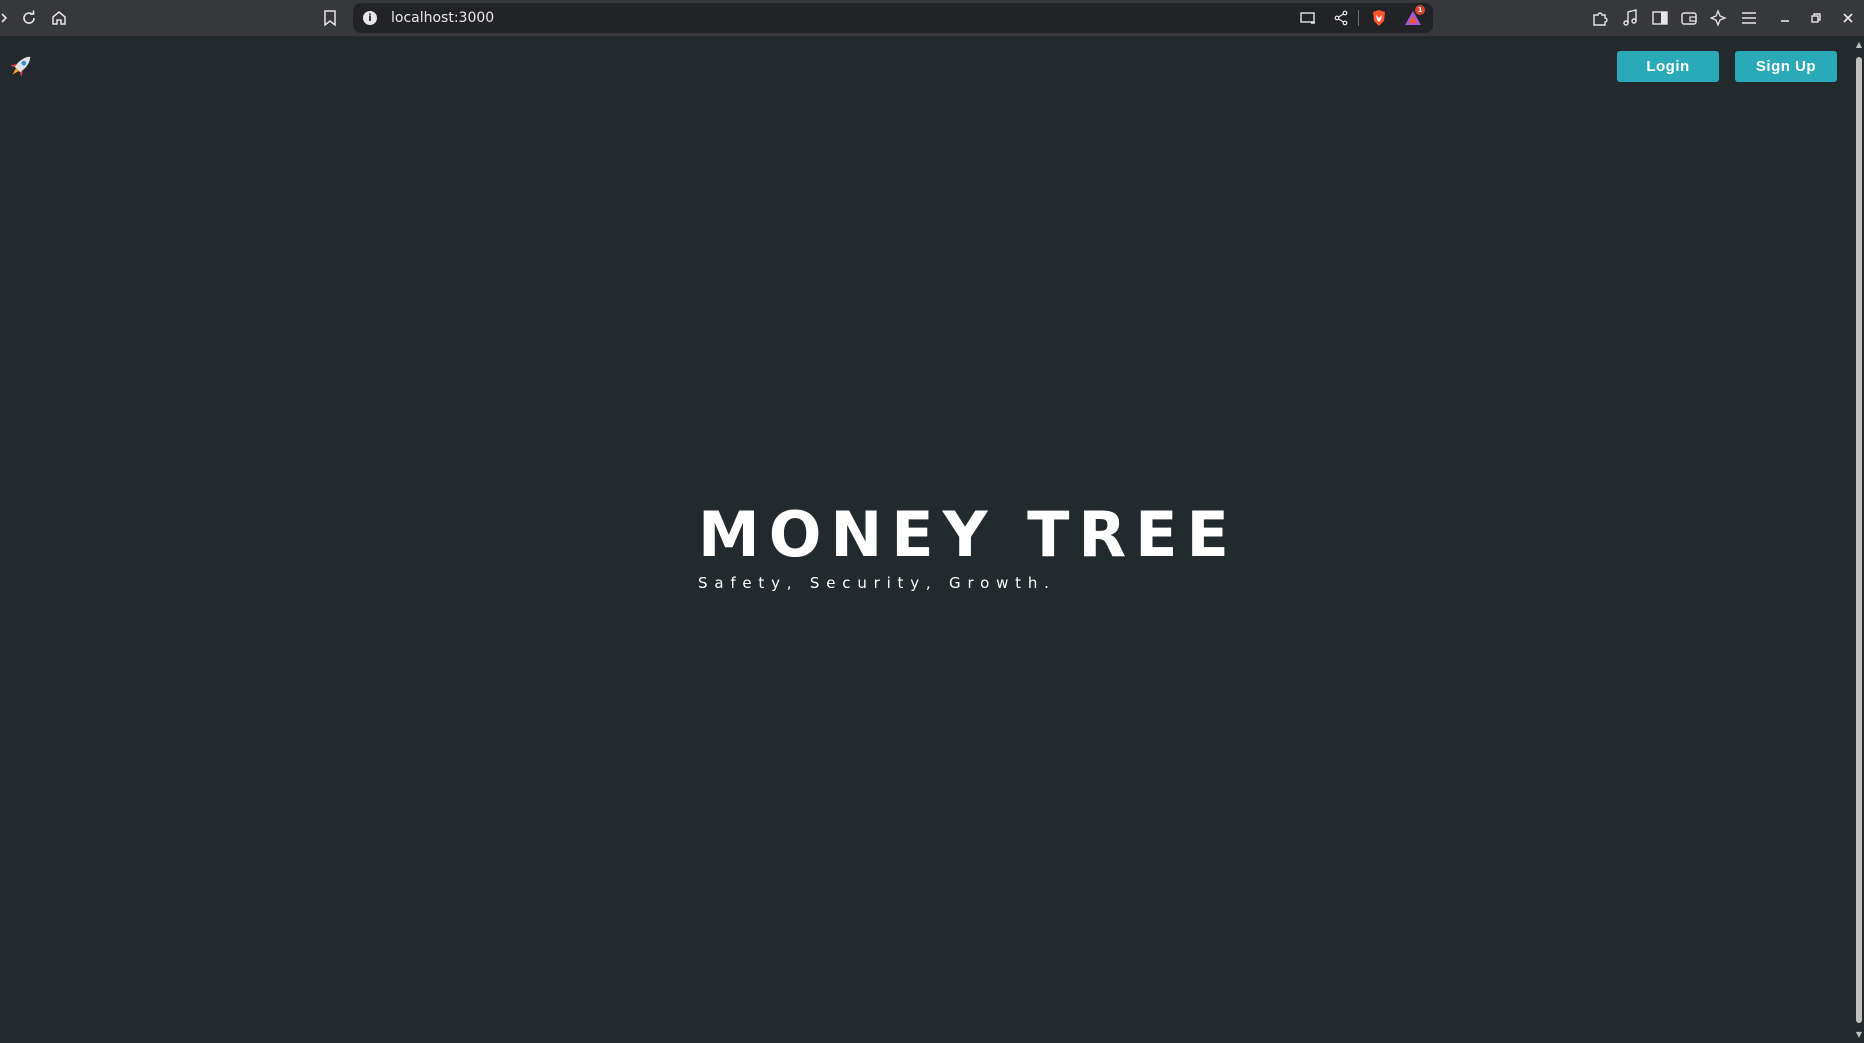 The image size is (1864, 1043). I want to click on scroll-up-icon: ▲, so click(1859, 45).